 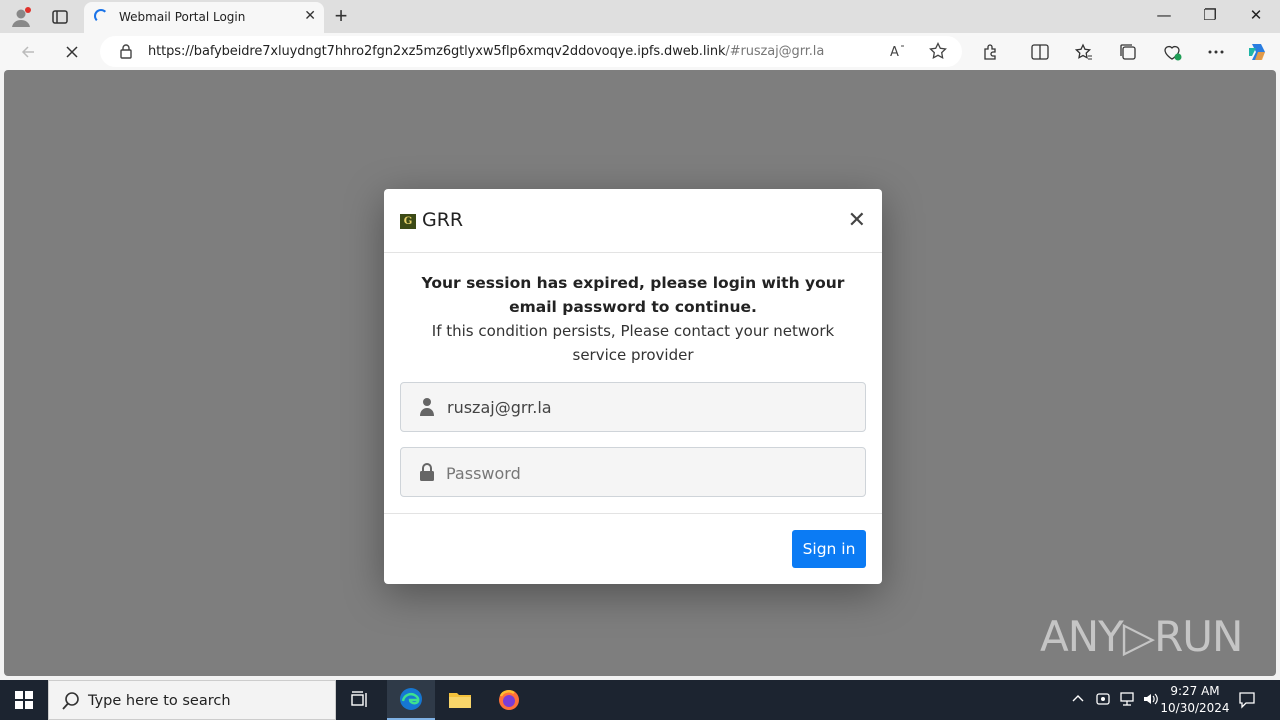 I want to click on modal-footer-divider, so click(x=633, y=513).